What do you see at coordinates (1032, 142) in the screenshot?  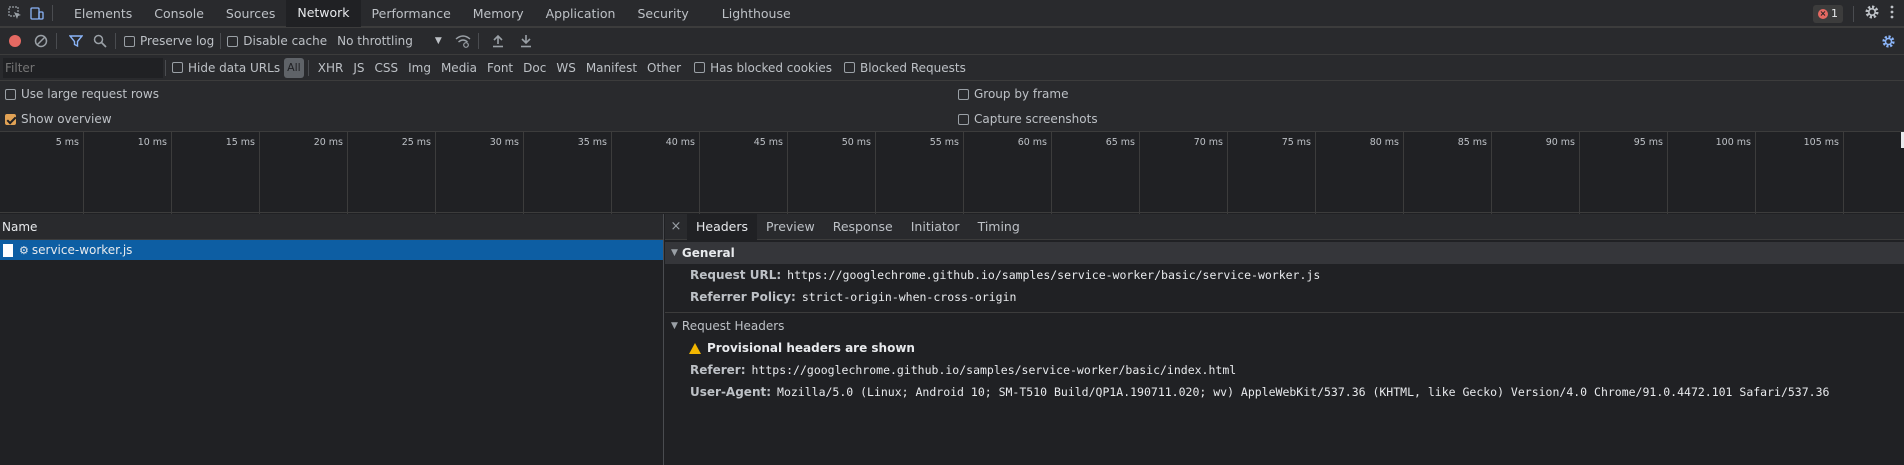 I see `timeline-tick-label: 60 ms` at bounding box center [1032, 142].